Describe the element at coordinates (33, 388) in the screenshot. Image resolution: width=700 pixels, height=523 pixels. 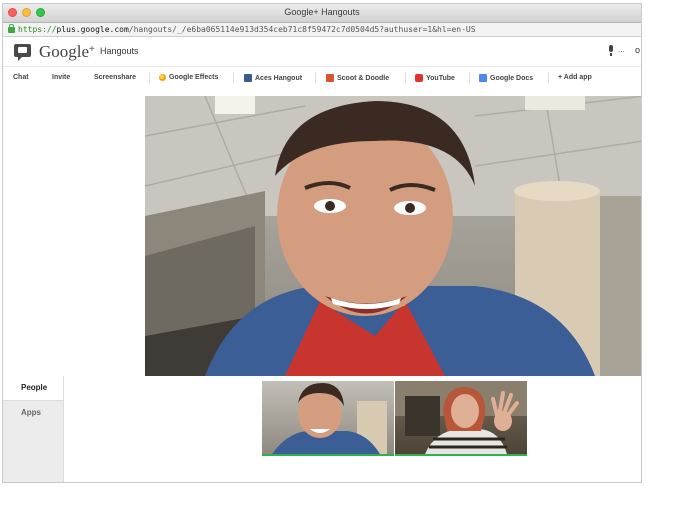
I see `tab-people: People` at that location.